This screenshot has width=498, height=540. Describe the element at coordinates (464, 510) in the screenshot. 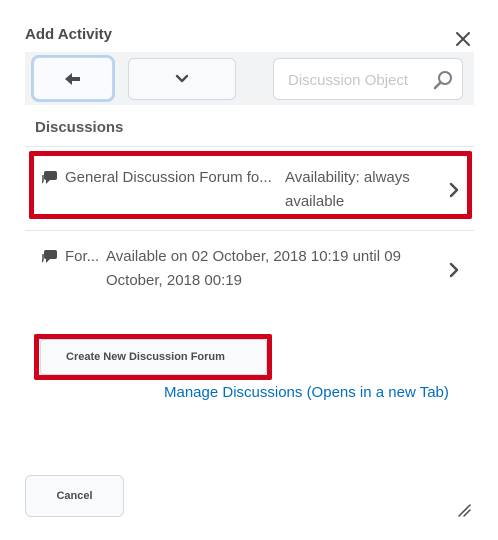

I see `resize-grip-icon` at that location.